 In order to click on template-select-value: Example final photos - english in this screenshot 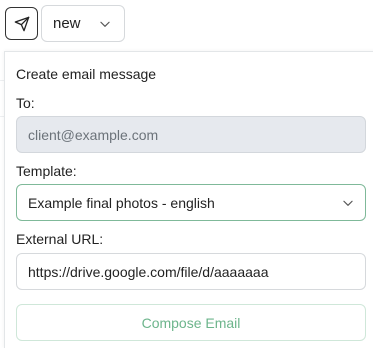, I will do `click(121, 202)`.